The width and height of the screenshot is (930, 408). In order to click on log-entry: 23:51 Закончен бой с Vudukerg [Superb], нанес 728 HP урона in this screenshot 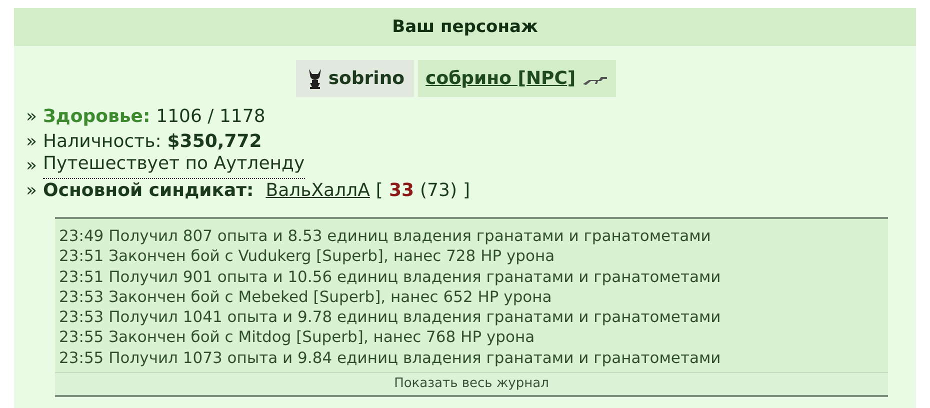, I will do `click(307, 256)`.